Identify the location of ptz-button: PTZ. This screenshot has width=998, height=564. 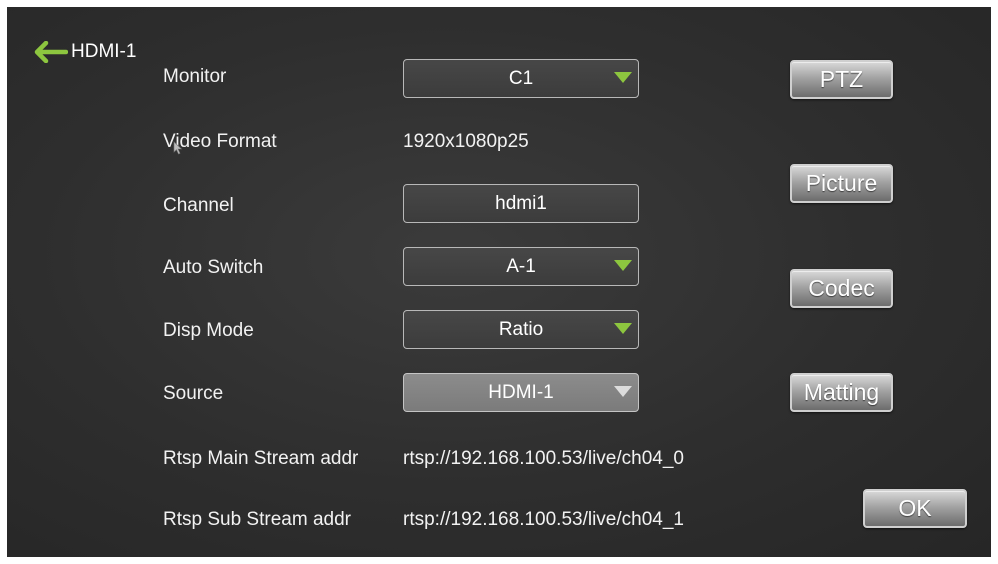
(841, 79).